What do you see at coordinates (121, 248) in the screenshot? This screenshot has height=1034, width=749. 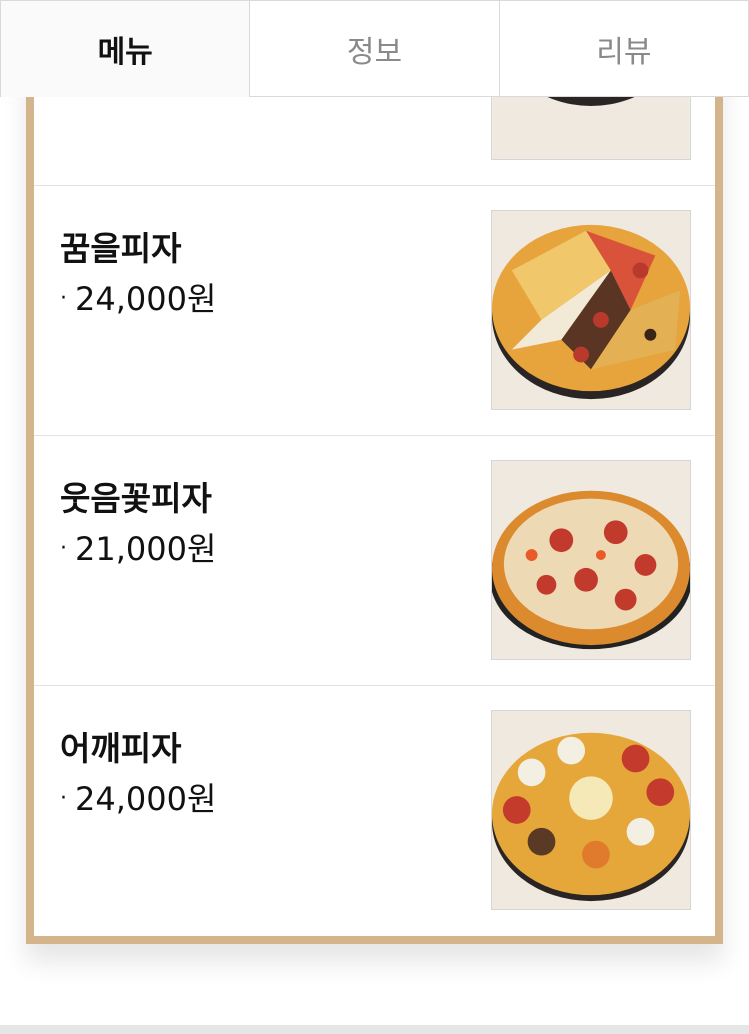 I see `menu-item-name: 꿈을피자` at bounding box center [121, 248].